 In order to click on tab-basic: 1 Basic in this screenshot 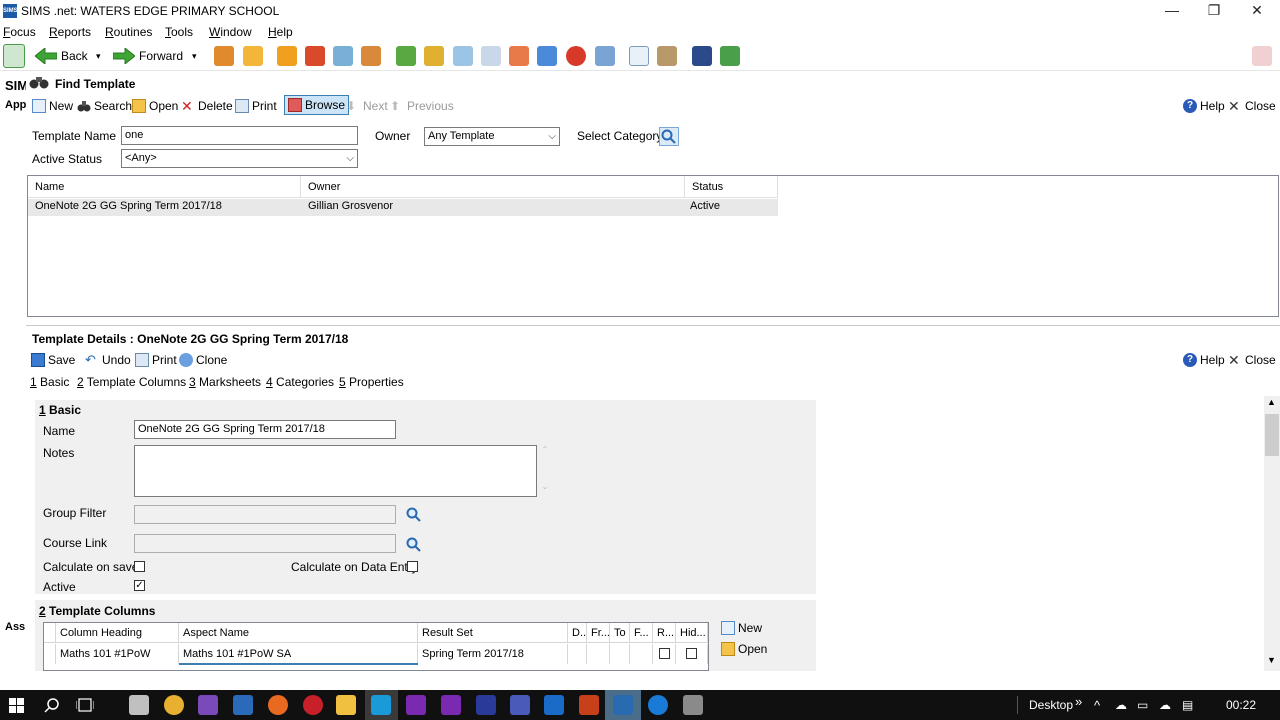, I will do `click(49, 382)`.